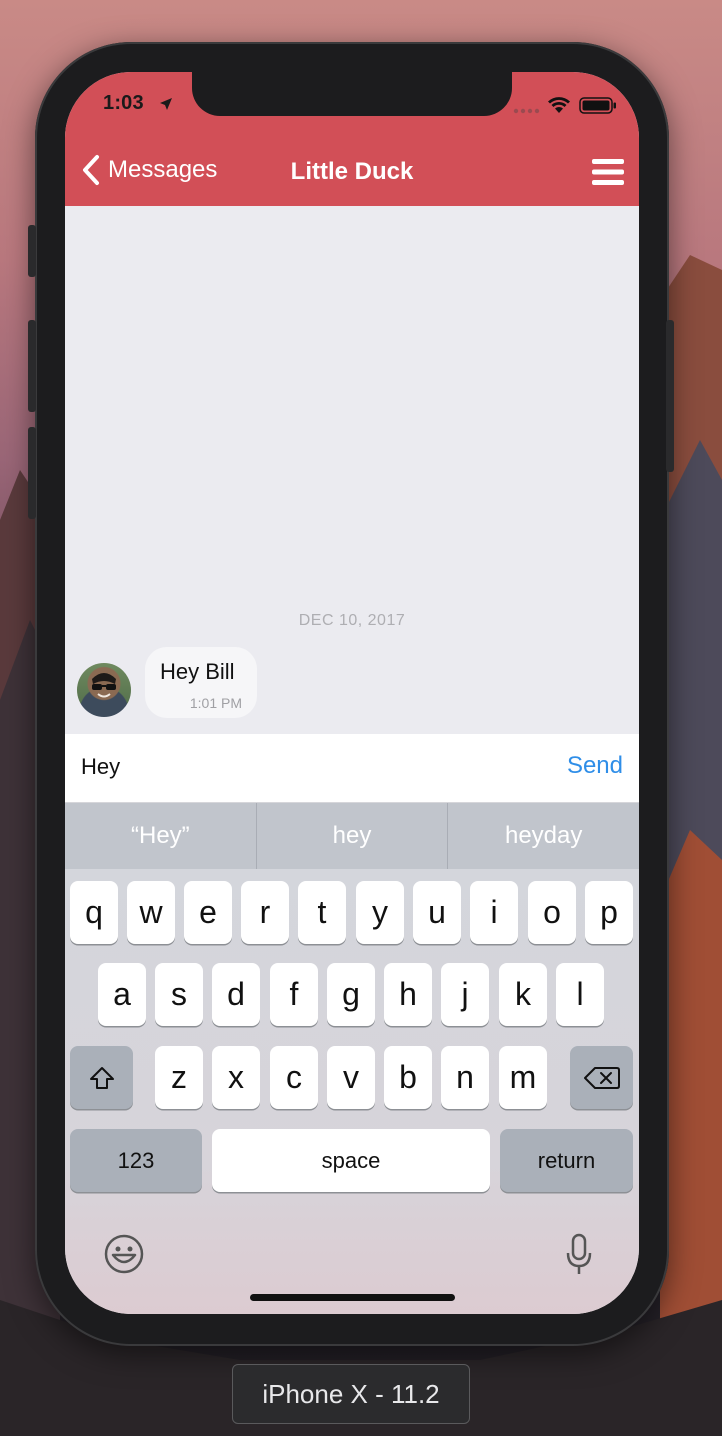 The width and height of the screenshot is (722, 1436). What do you see at coordinates (322, 912) in the screenshot?
I see `key-t: t` at bounding box center [322, 912].